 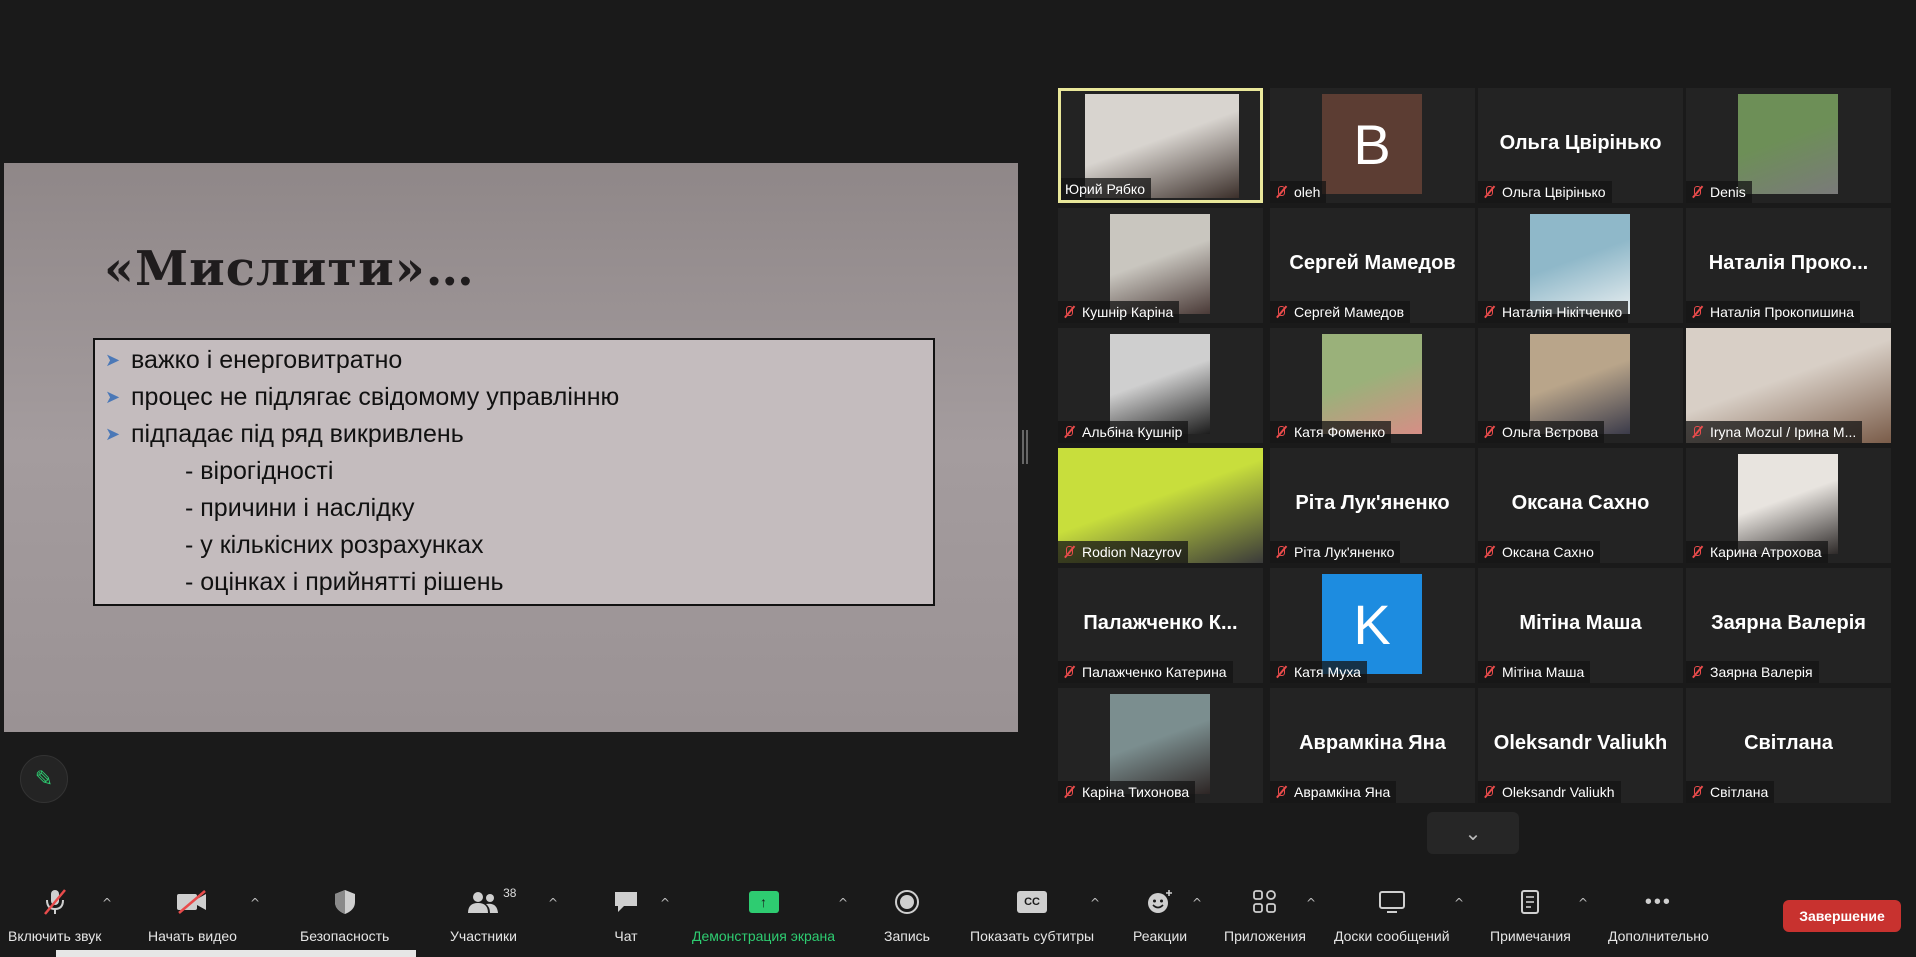 What do you see at coordinates (1658, 901) in the screenshot?
I see `more-dots-icon: •••` at bounding box center [1658, 901].